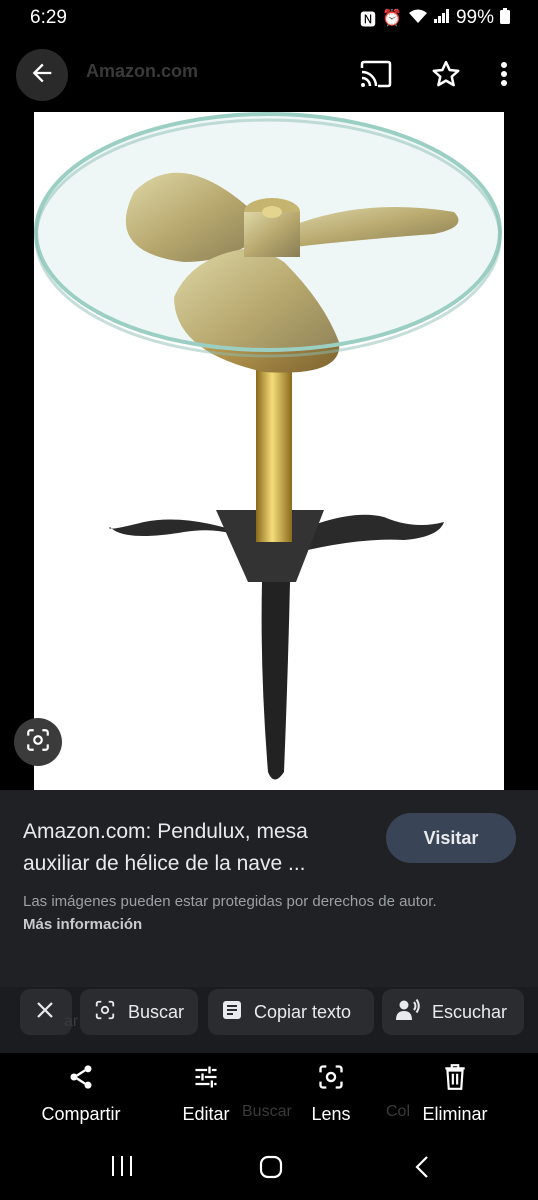  What do you see at coordinates (82, 924) in the screenshot?
I see `more-info-link: Más información` at bounding box center [82, 924].